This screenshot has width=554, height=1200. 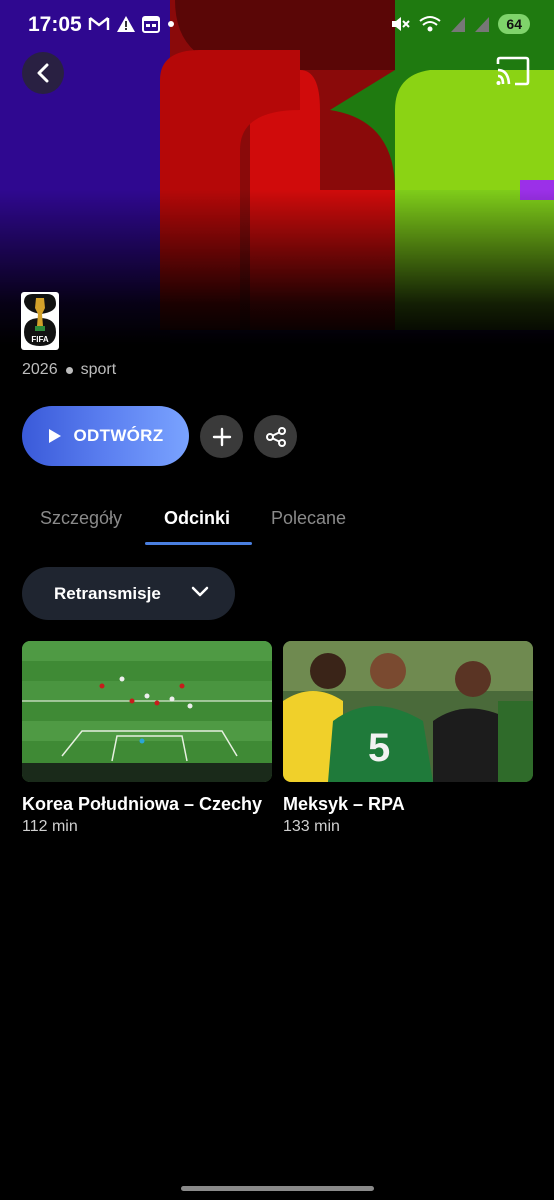 I want to click on status-bar: 17:05 64, so click(x=277, y=26).